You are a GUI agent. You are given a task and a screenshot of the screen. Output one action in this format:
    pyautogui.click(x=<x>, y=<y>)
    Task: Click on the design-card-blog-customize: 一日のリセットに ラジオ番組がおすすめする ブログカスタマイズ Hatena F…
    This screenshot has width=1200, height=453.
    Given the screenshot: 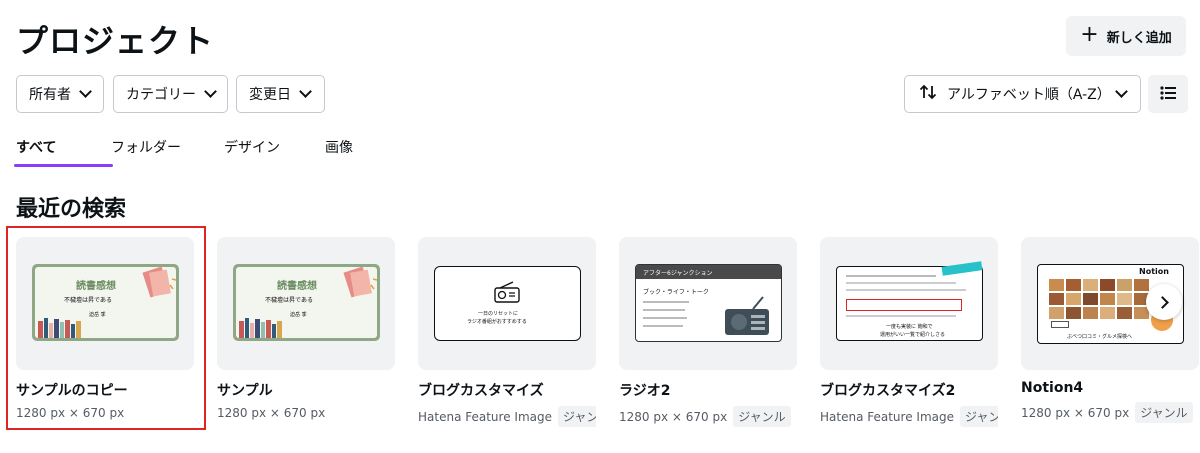 What is the action you would take?
    pyautogui.click(x=507, y=332)
    